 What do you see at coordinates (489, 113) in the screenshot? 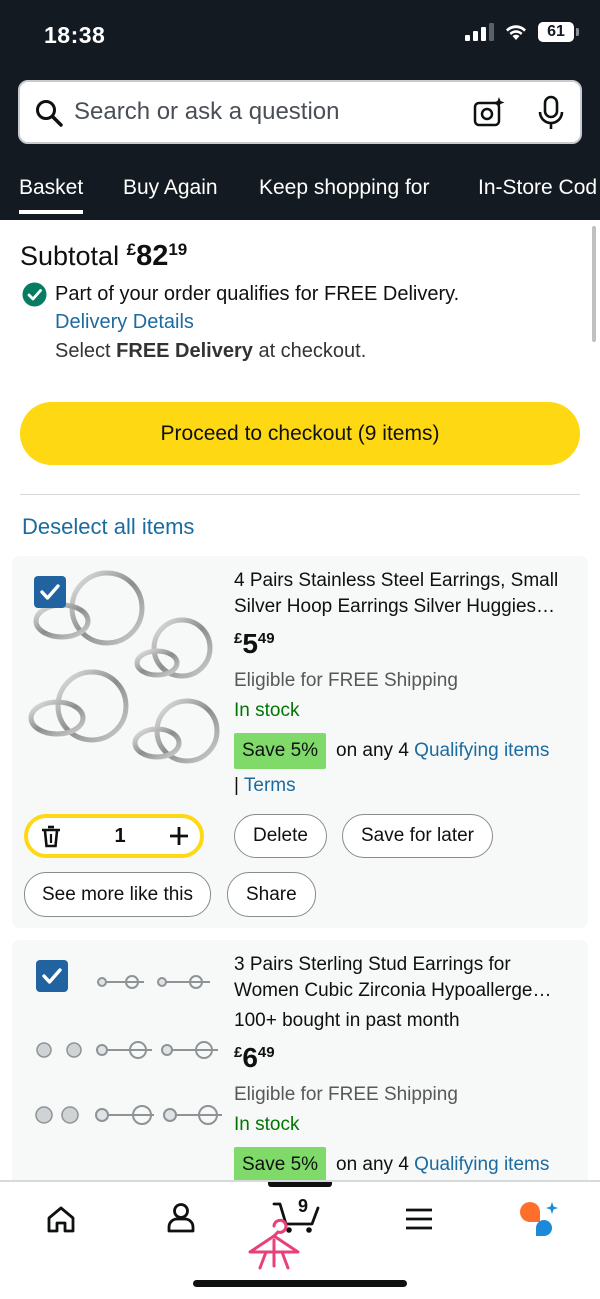
I see `camera-search-icon` at bounding box center [489, 113].